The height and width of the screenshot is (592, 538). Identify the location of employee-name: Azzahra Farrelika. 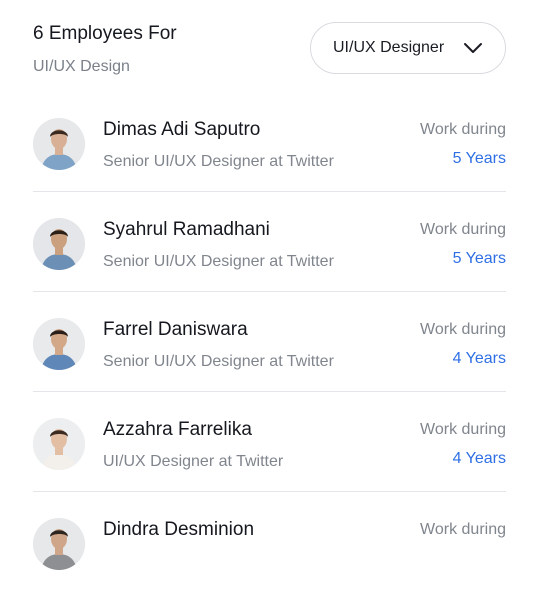
(177, 429).